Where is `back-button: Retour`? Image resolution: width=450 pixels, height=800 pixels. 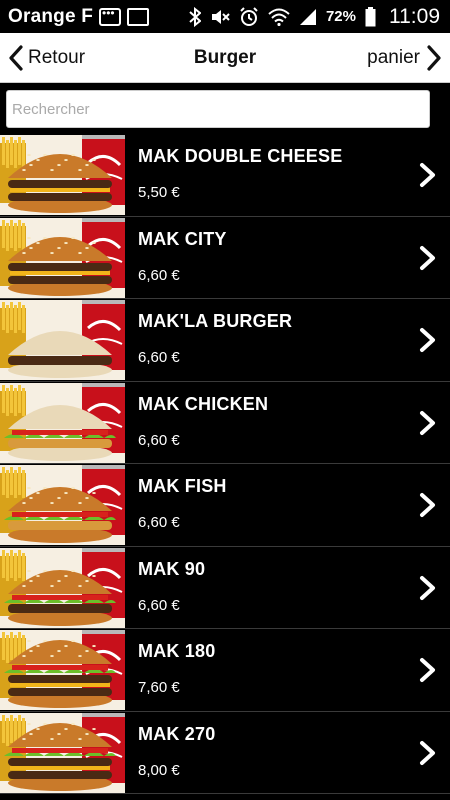 back-button: Retour is located at coordinates (46, 58).